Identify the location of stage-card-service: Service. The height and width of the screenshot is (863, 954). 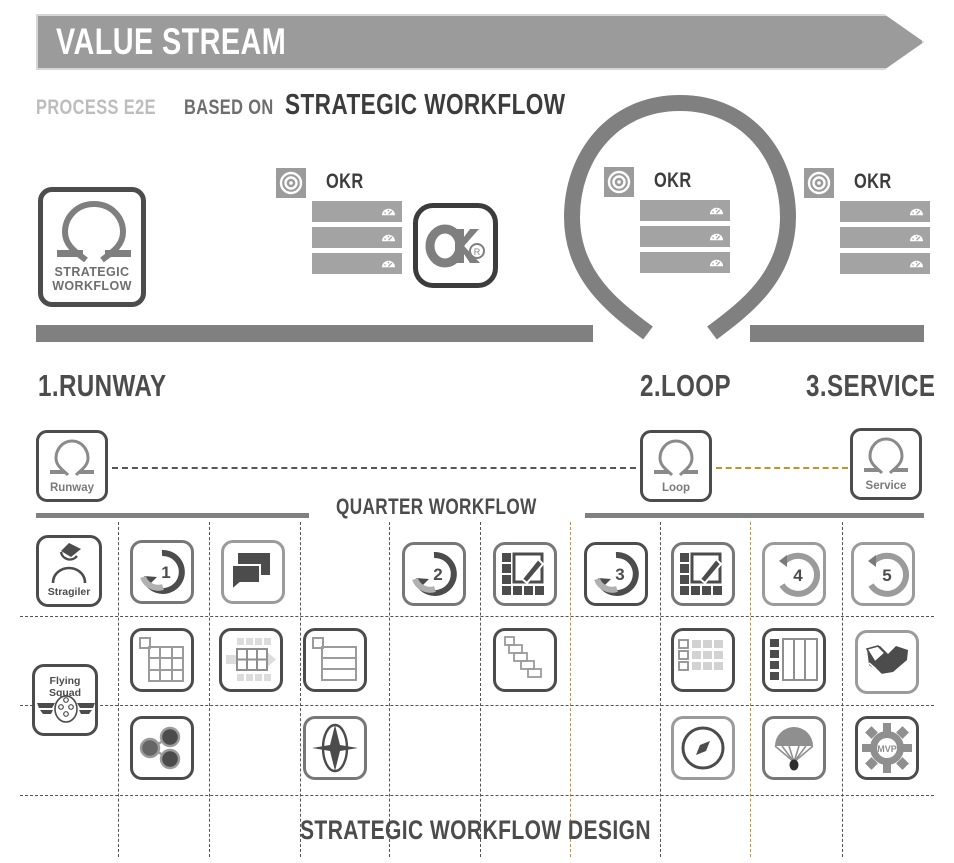
(886, 464).